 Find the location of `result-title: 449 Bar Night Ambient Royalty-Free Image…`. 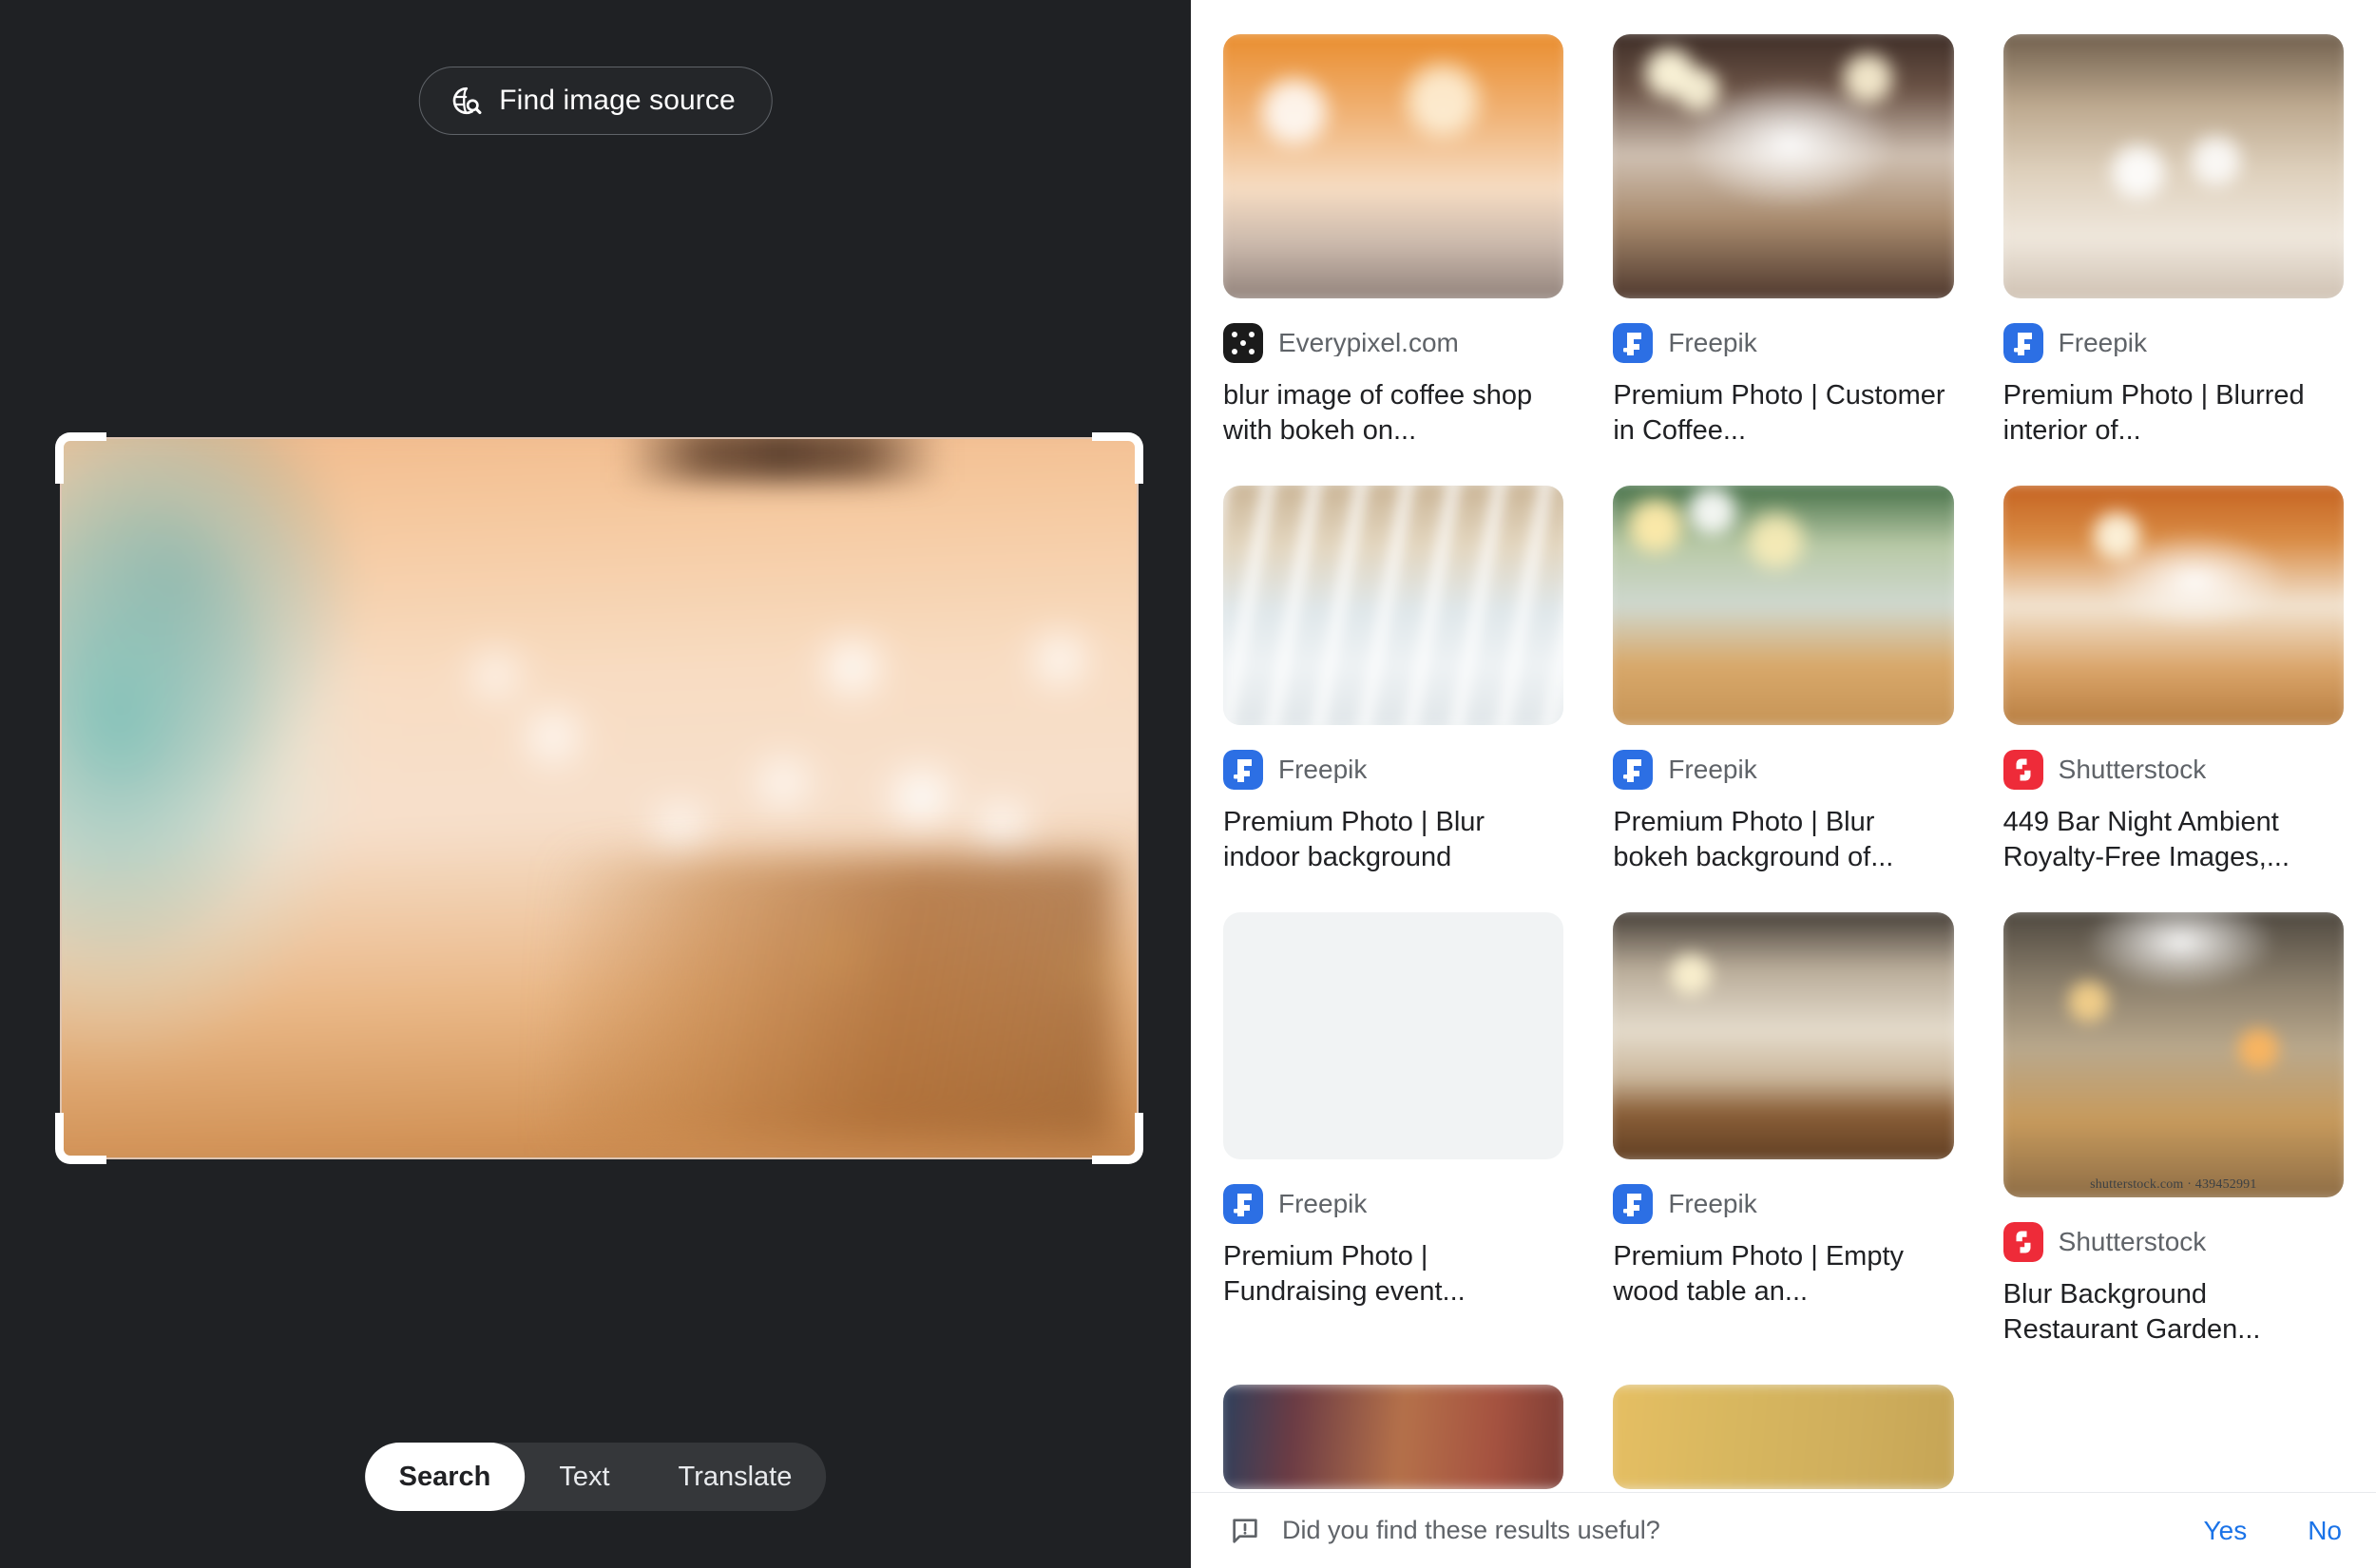

result-title: 449 Bar Night Ambient Royalty-Free Image… is located at coordinates (2146, 840).